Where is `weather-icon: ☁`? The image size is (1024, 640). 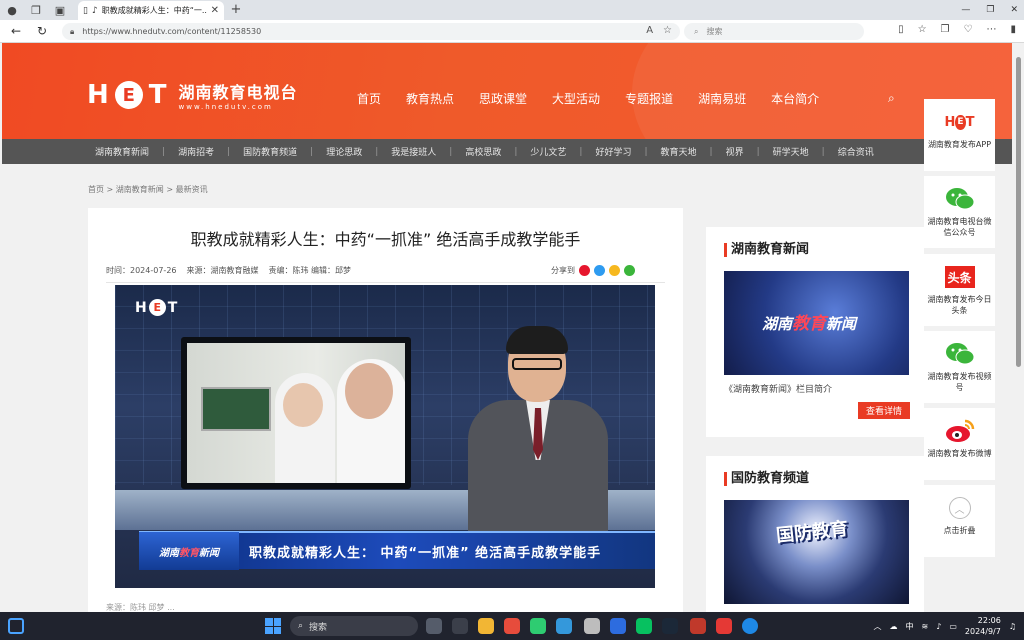 weather-icon: ☁ is located at coordinates (894, 626).